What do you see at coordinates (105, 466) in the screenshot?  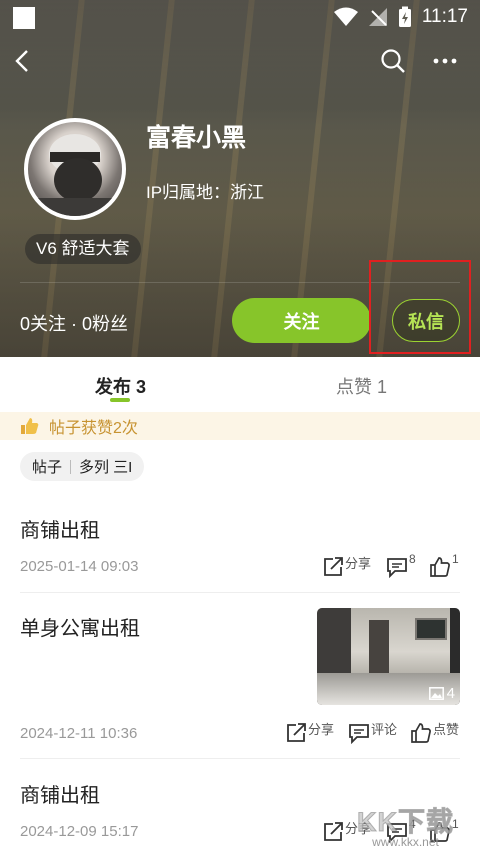 I see `filter-option-layout: 多列 三I` at bounding box center [105, 466].